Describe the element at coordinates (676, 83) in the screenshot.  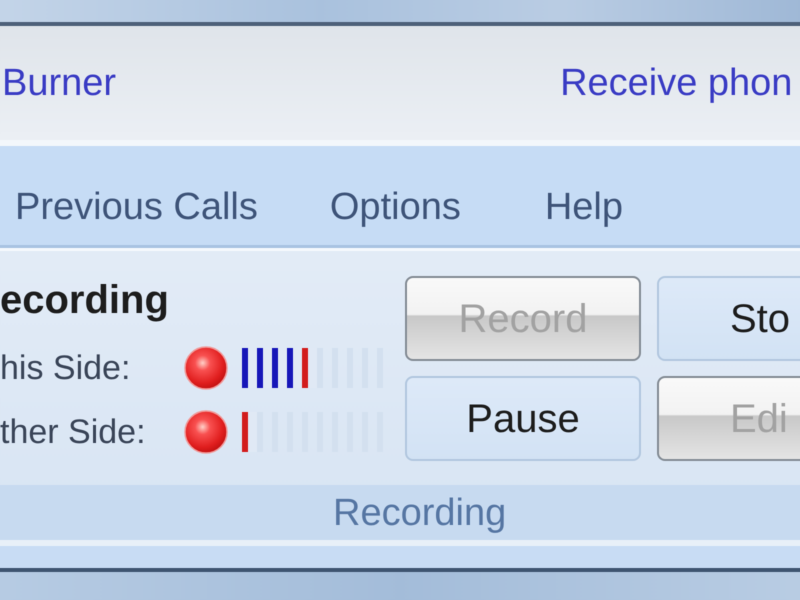
I see `app-subtitle: Receive phon` at that location.